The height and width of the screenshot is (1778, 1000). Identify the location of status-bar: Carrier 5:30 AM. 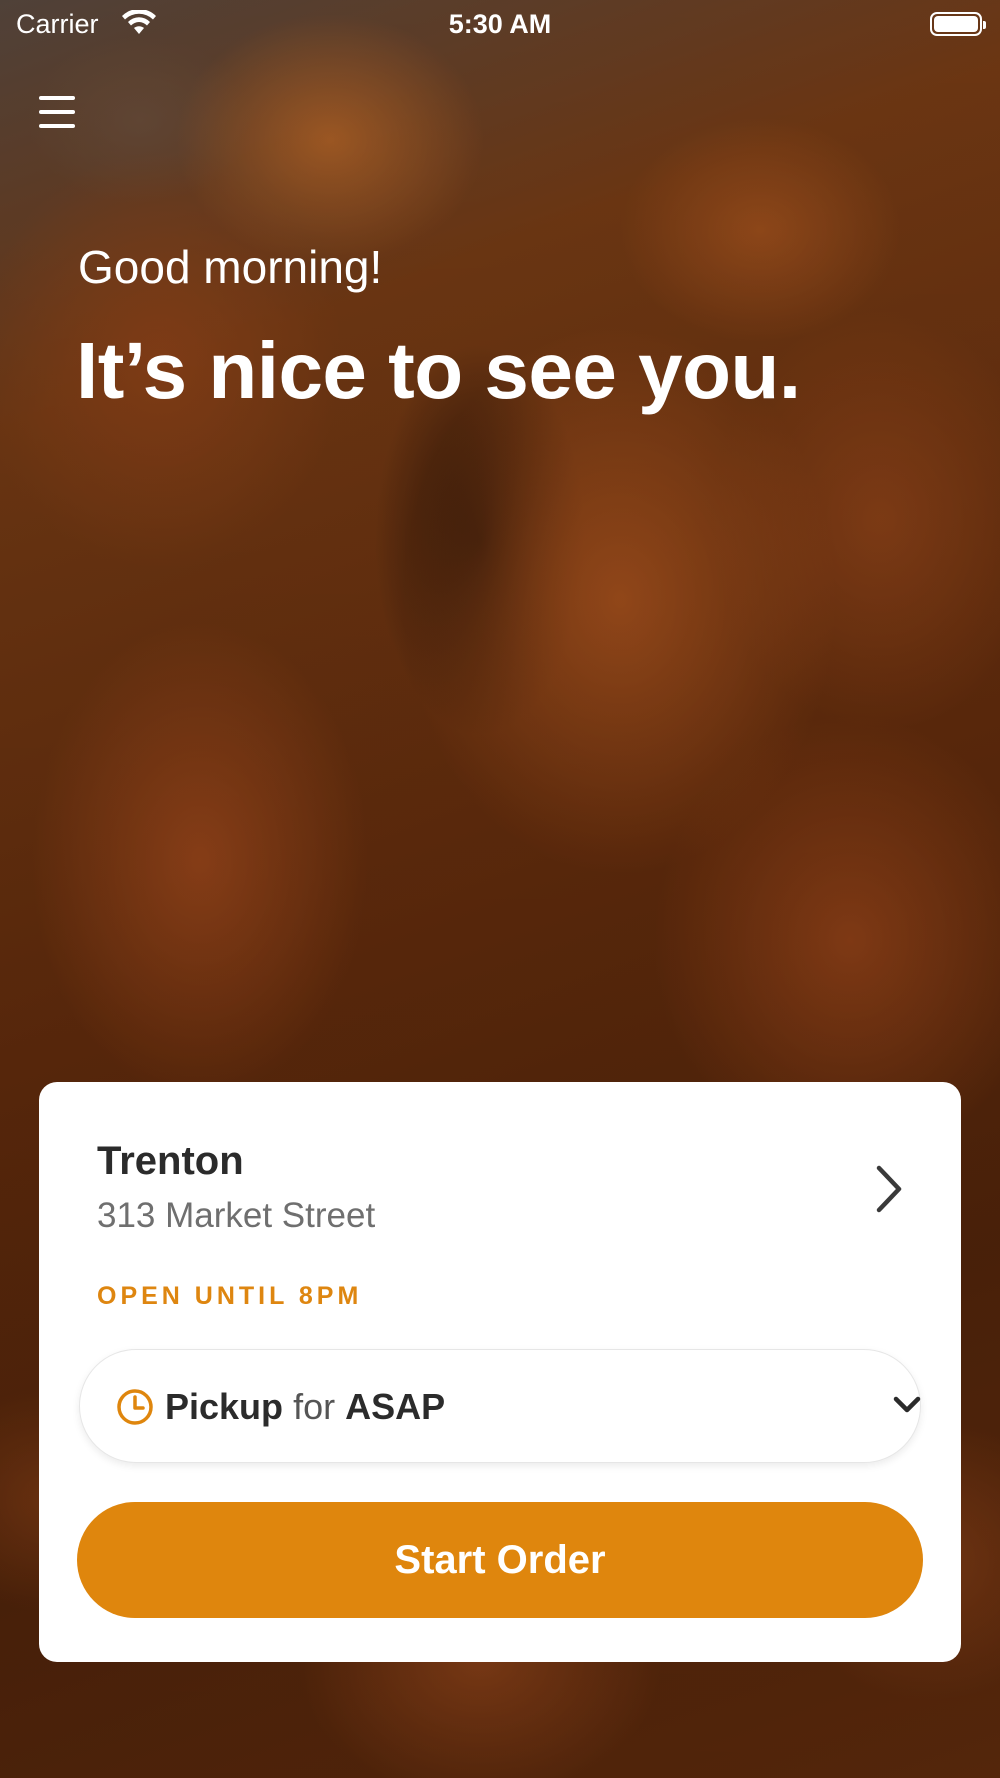
(500, 25).